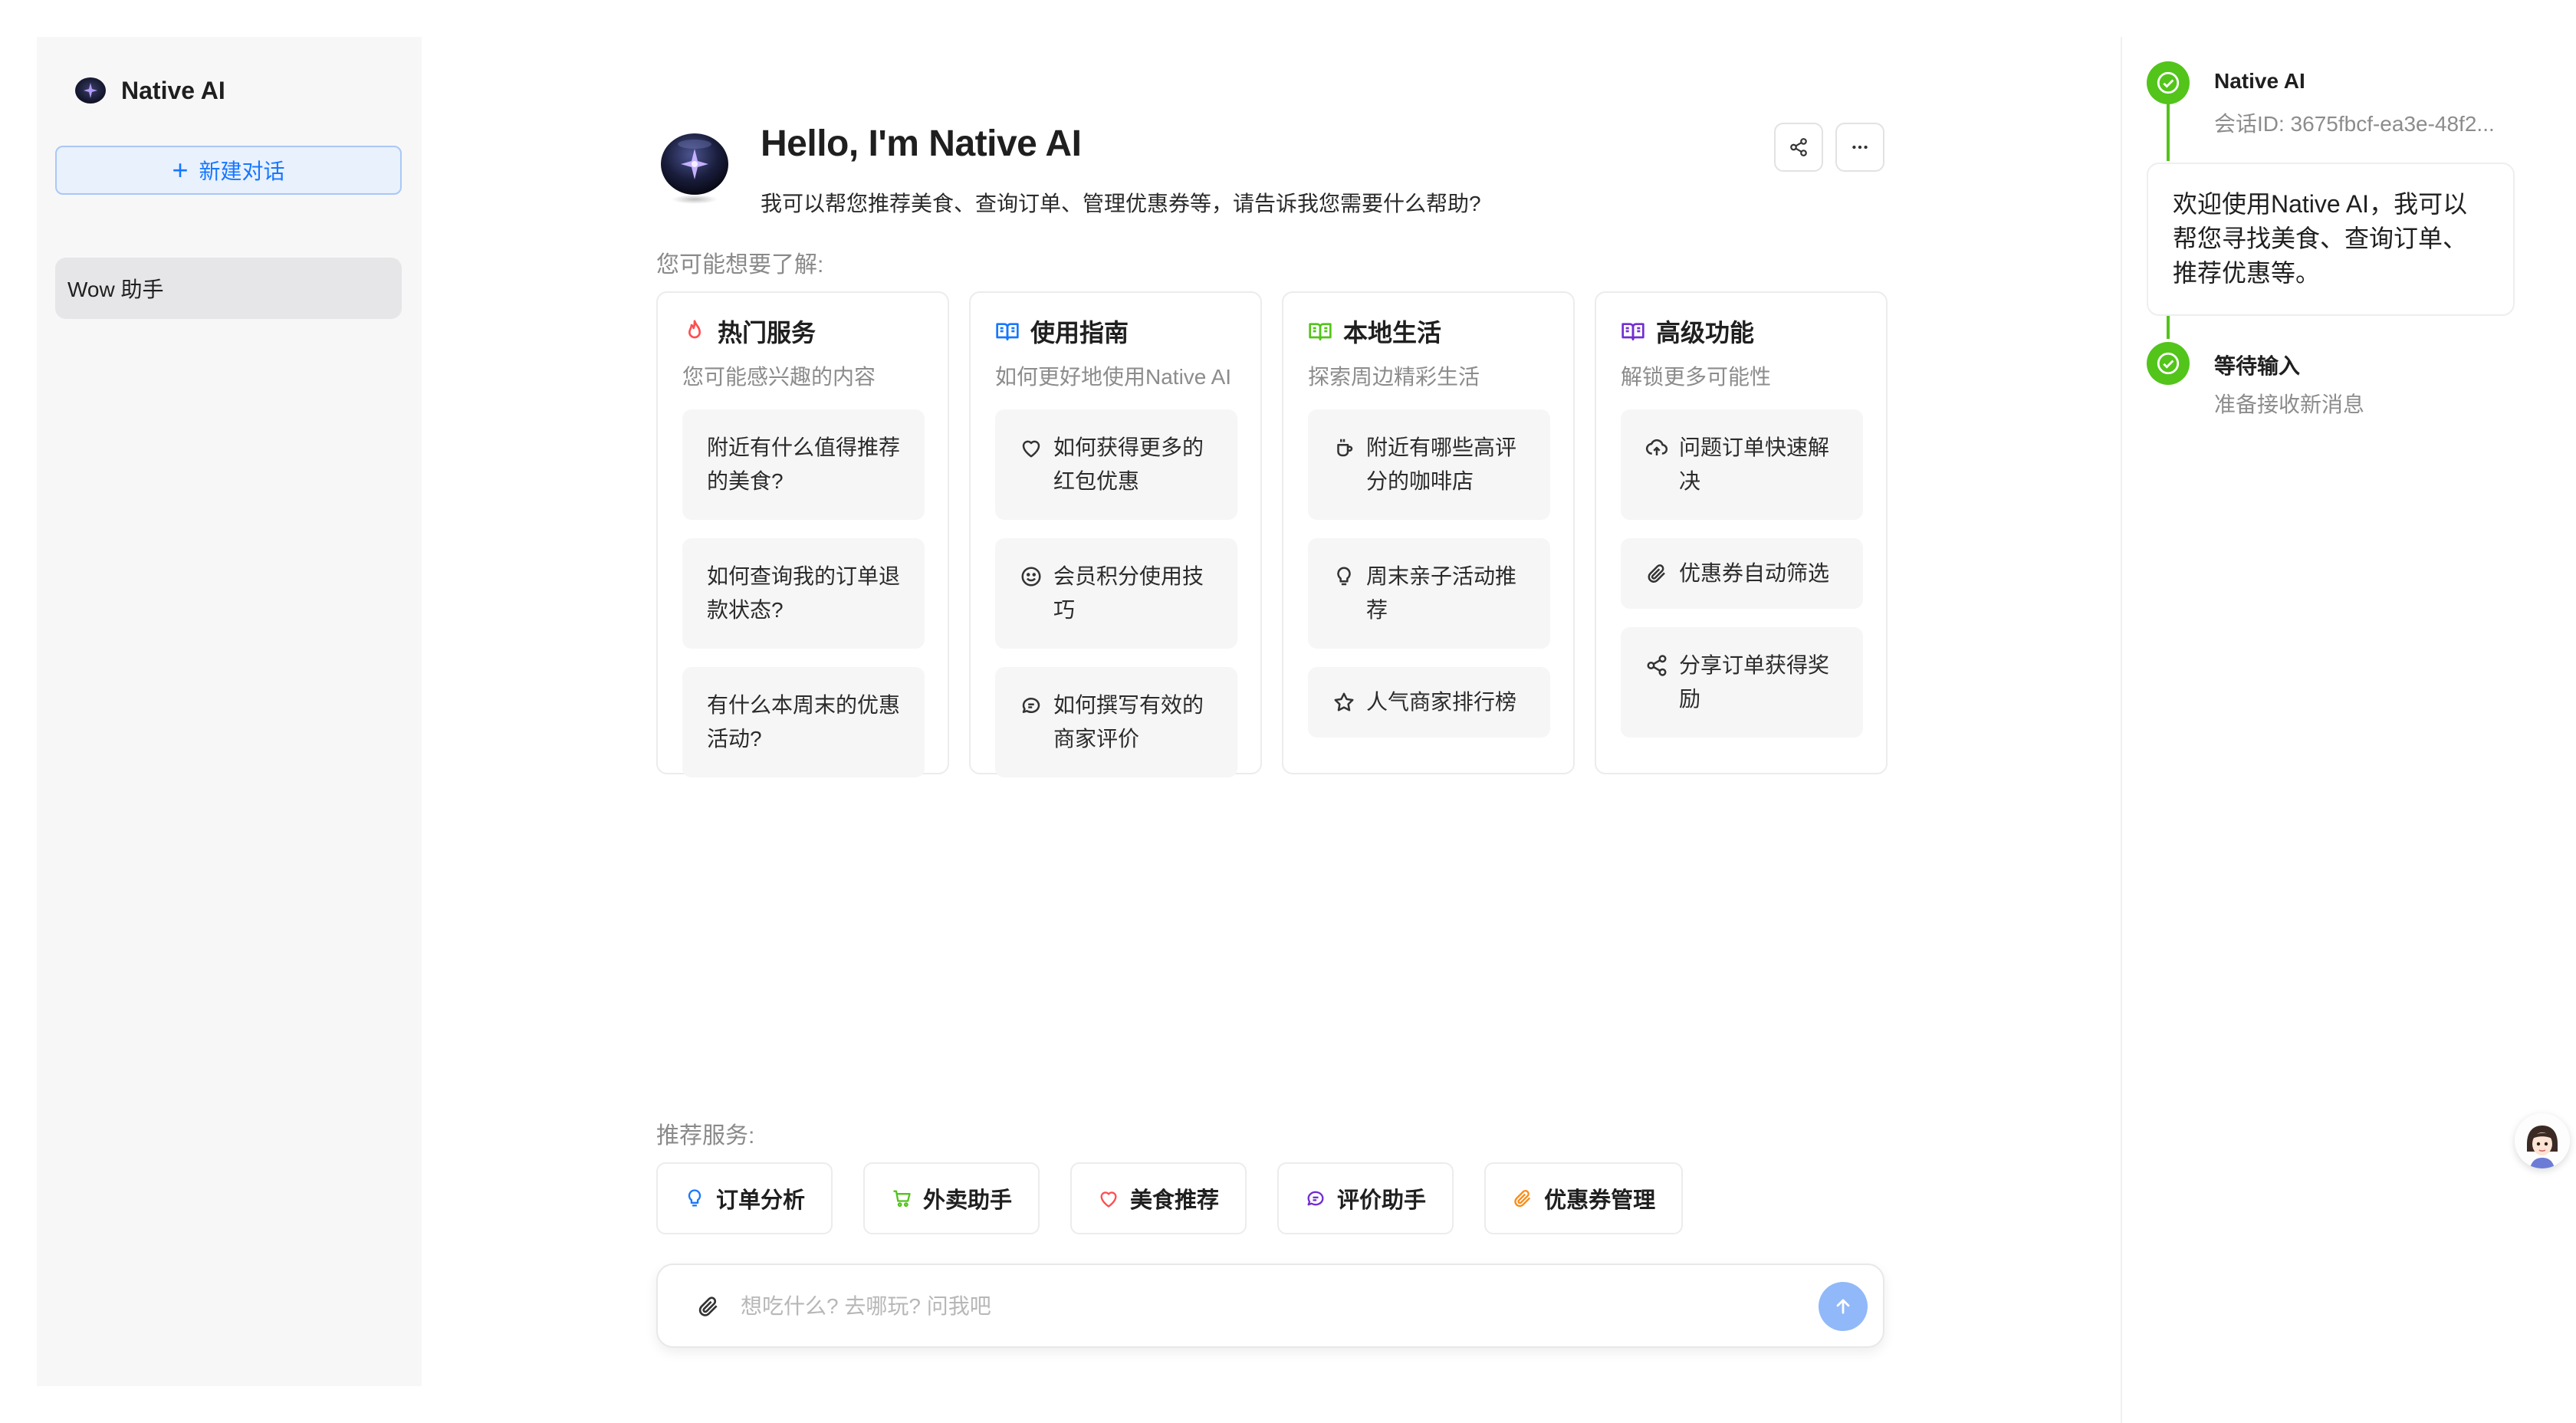  I want to click on service-label: 优惠券管理, so click(1600, 1200).